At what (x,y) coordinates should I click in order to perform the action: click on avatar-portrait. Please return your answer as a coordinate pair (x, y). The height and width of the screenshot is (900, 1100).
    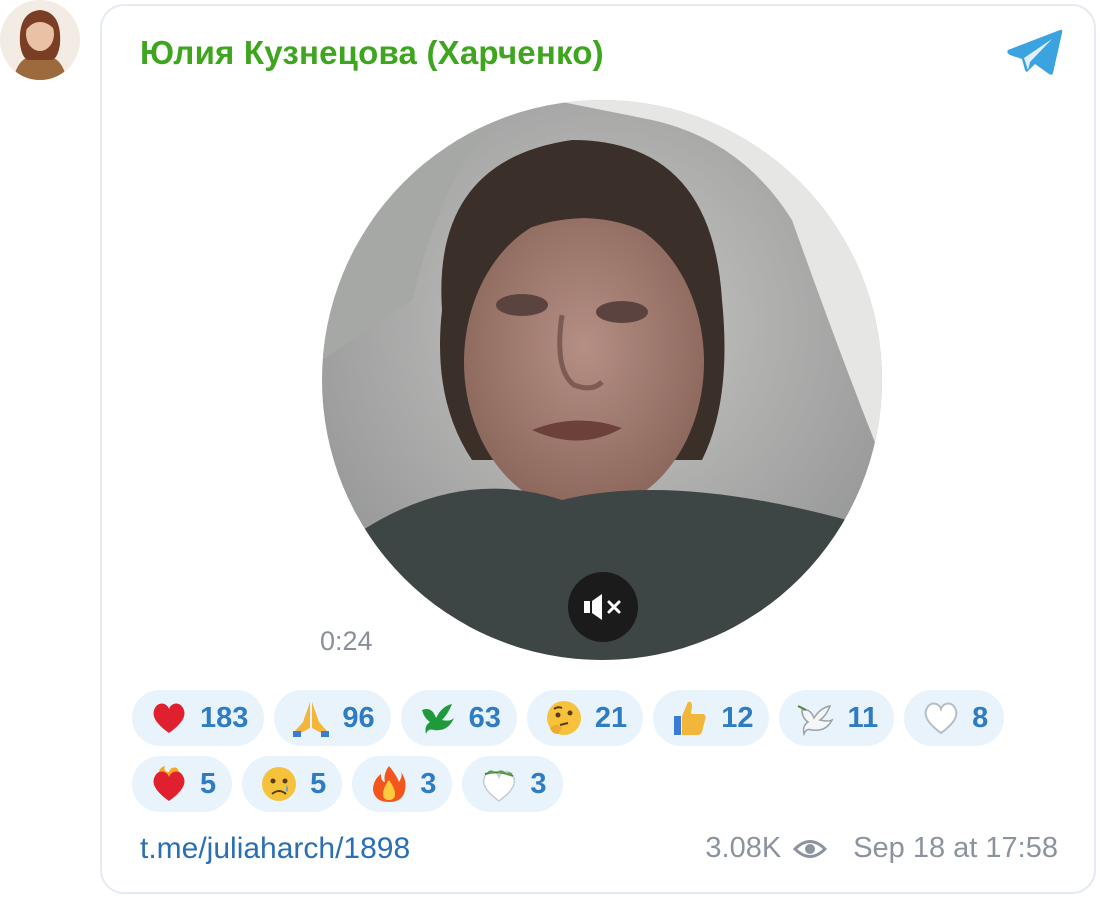
    Looking at the image, I should click on (40, 40).